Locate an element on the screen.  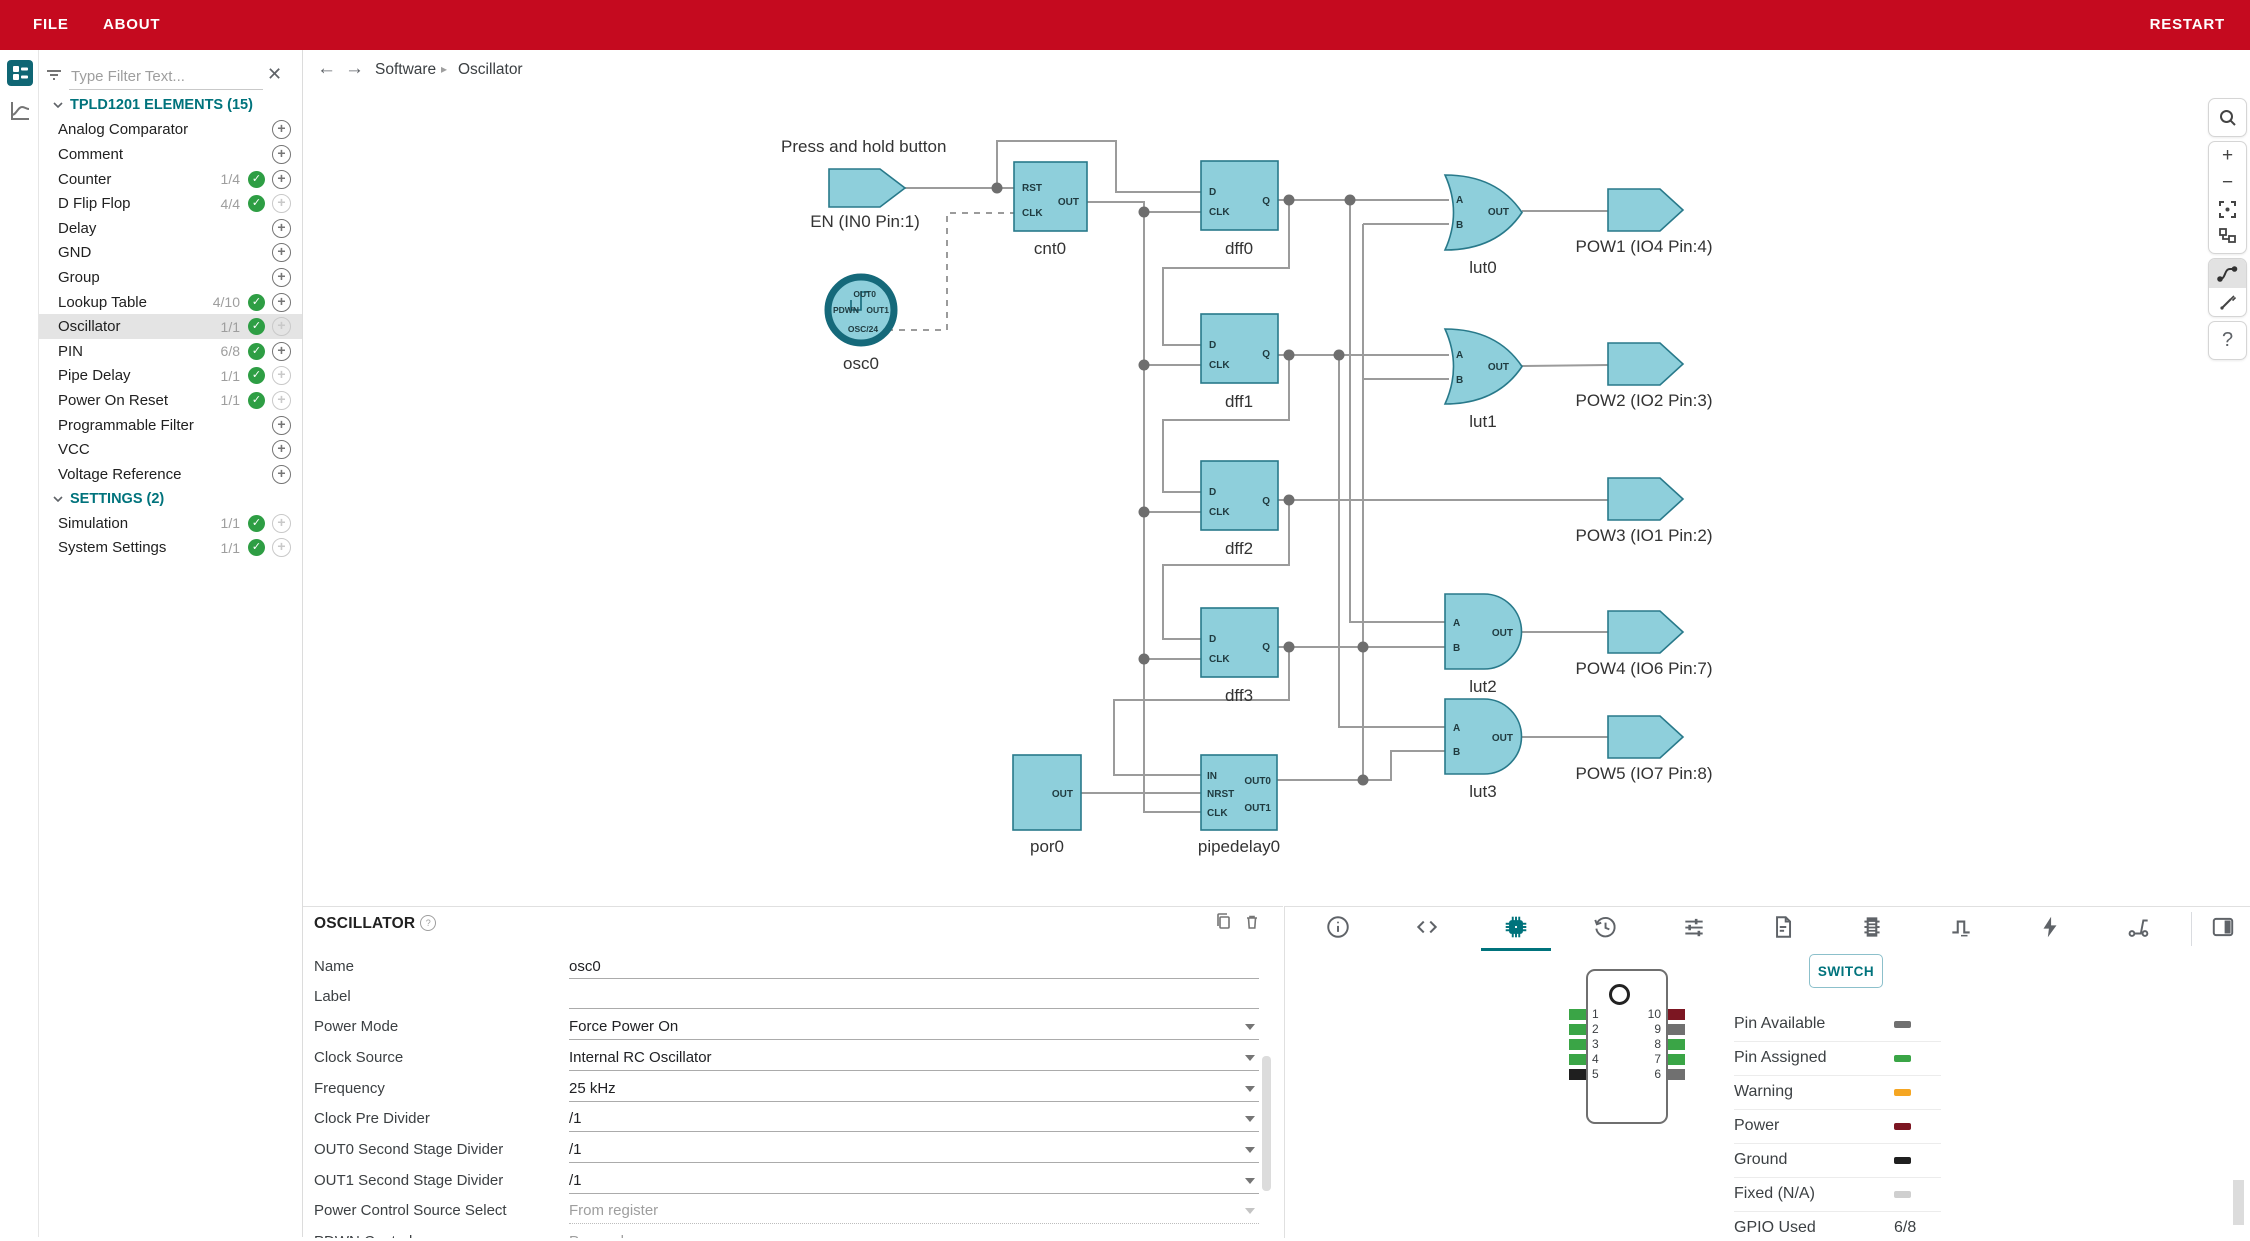
properties-scrollbar is located at coordinates (1266, 1123).